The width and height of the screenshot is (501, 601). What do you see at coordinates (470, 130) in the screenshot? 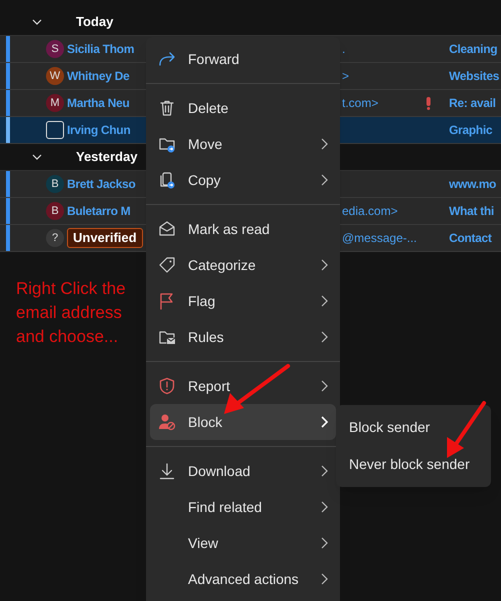
I see `subject-text: Graphic` at bounding box center [470, 130].